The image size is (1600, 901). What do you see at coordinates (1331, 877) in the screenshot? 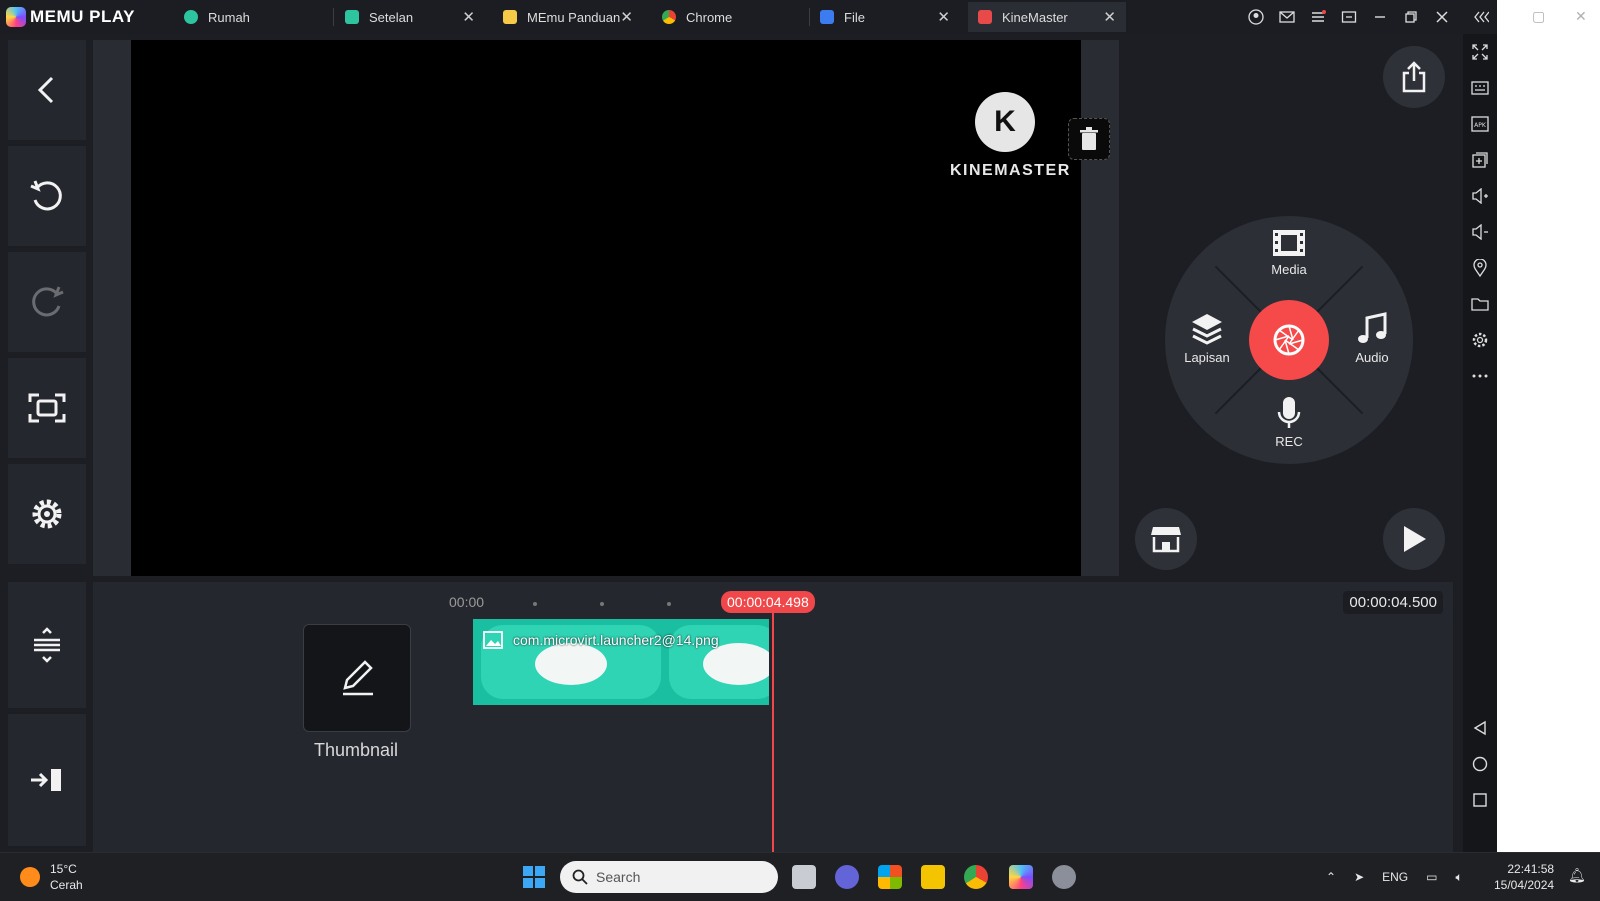
I see `chevron-up-icon: ⌃` at bounding box center [1331, 877].